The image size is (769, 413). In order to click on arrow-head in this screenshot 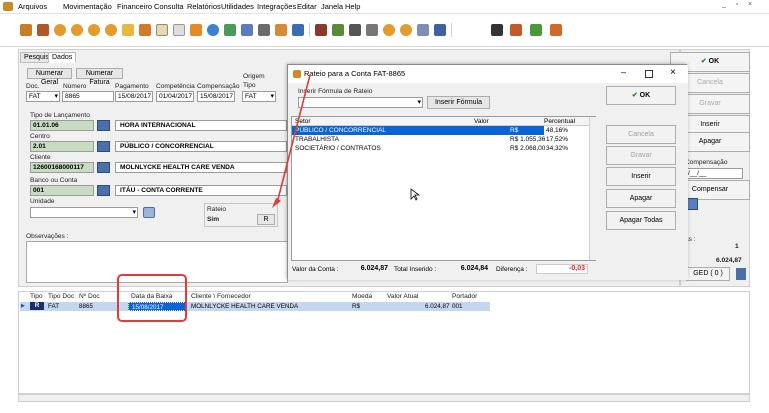, I will do `click(276, 203)`.